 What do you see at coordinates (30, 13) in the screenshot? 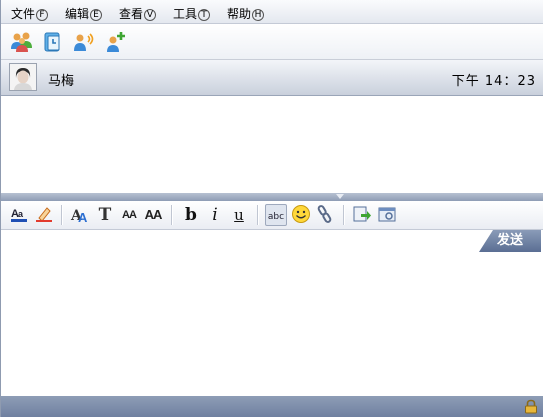
I see `menu-file: 文件 F` at bounding box center [30, 13].